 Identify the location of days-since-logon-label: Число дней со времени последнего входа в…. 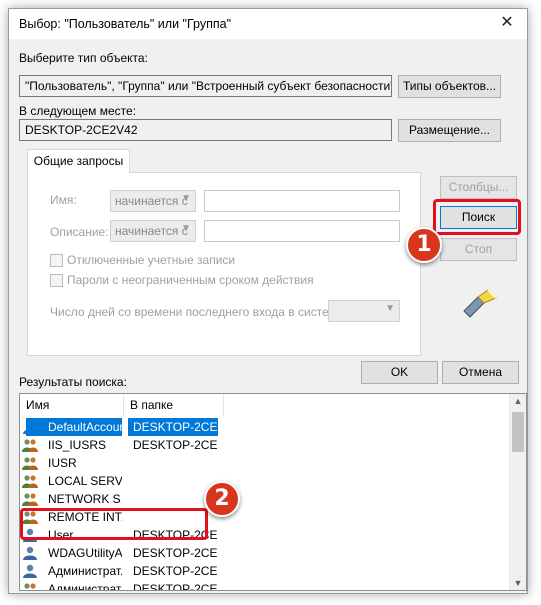
(198, 312).